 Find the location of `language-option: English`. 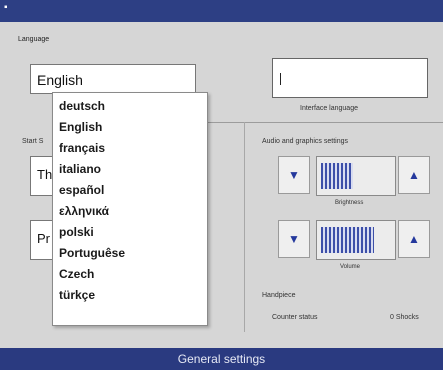

language-option: English is located at coordinates (80, 127).